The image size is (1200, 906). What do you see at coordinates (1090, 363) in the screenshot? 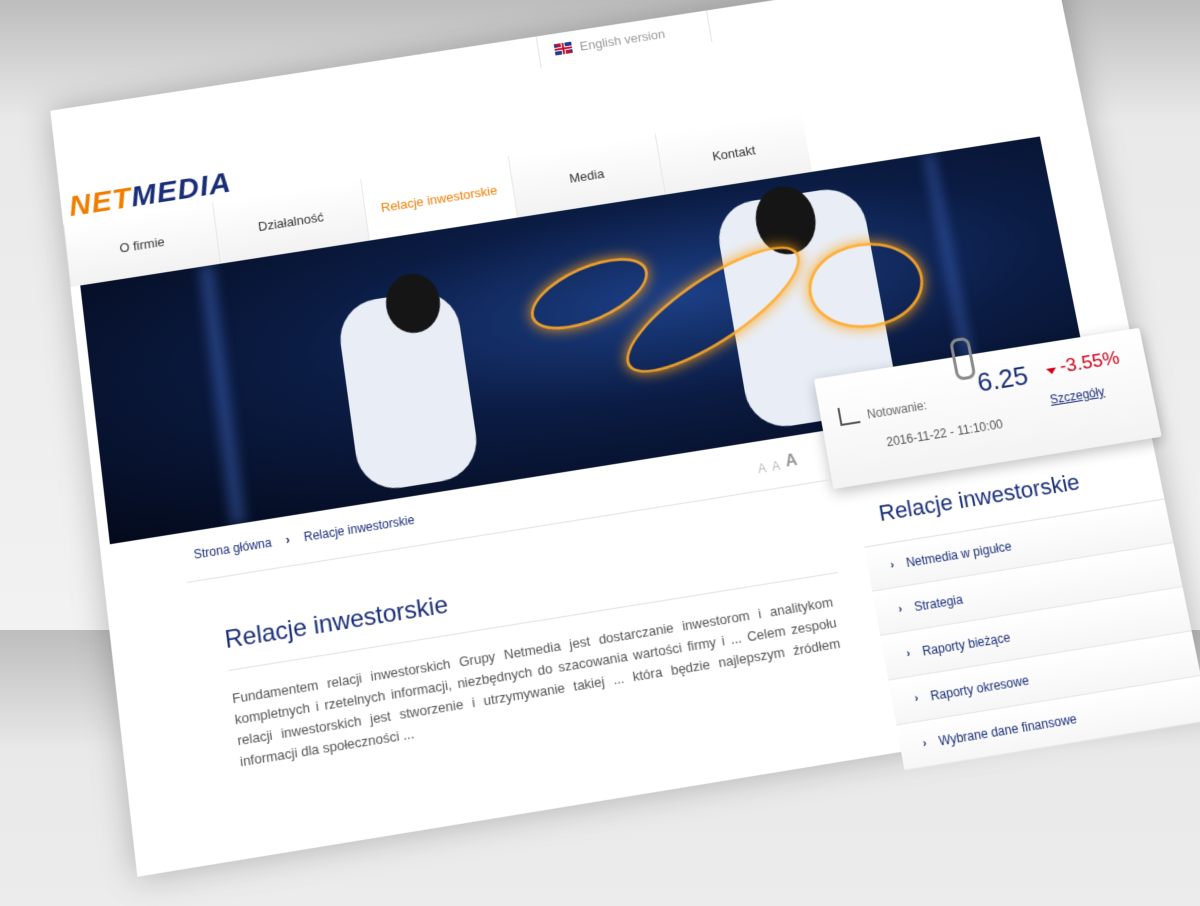
I see `quote-change: -3.55%` at bounding box center [1090, 363].